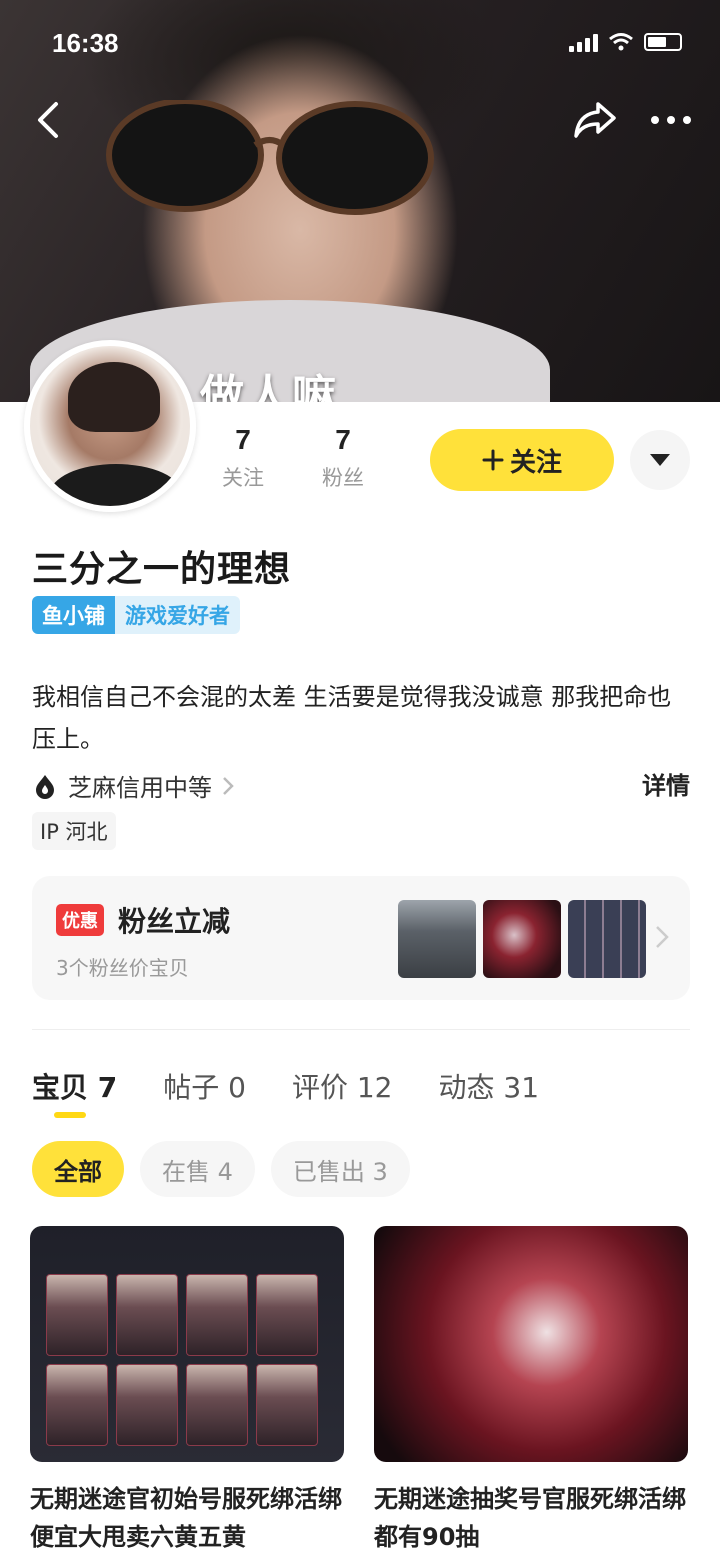 The image size is (720, 1558). I want to click on tab-activity: 动态 31, so click(488, 1086).